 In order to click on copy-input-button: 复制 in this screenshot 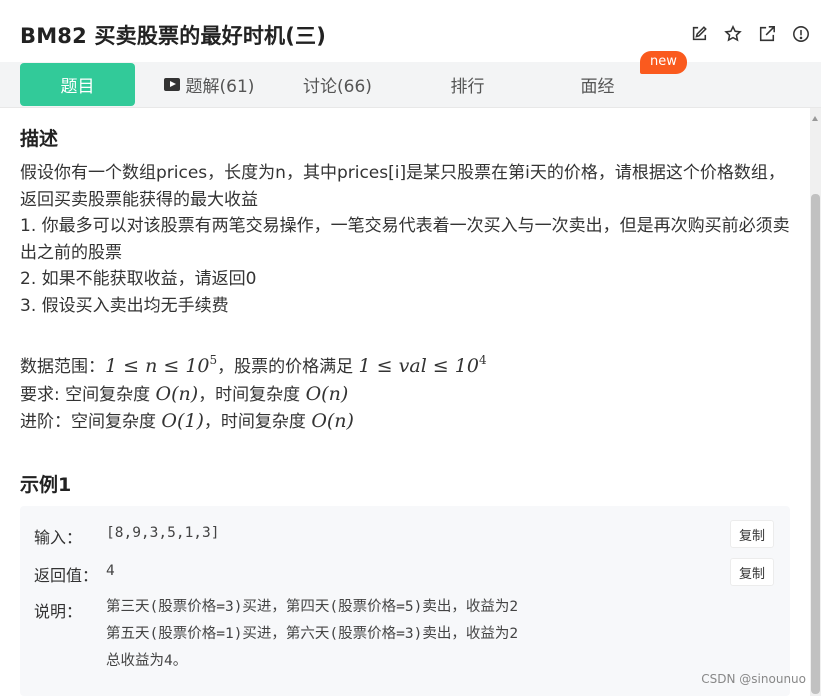, I will do `click(752, 534)`.